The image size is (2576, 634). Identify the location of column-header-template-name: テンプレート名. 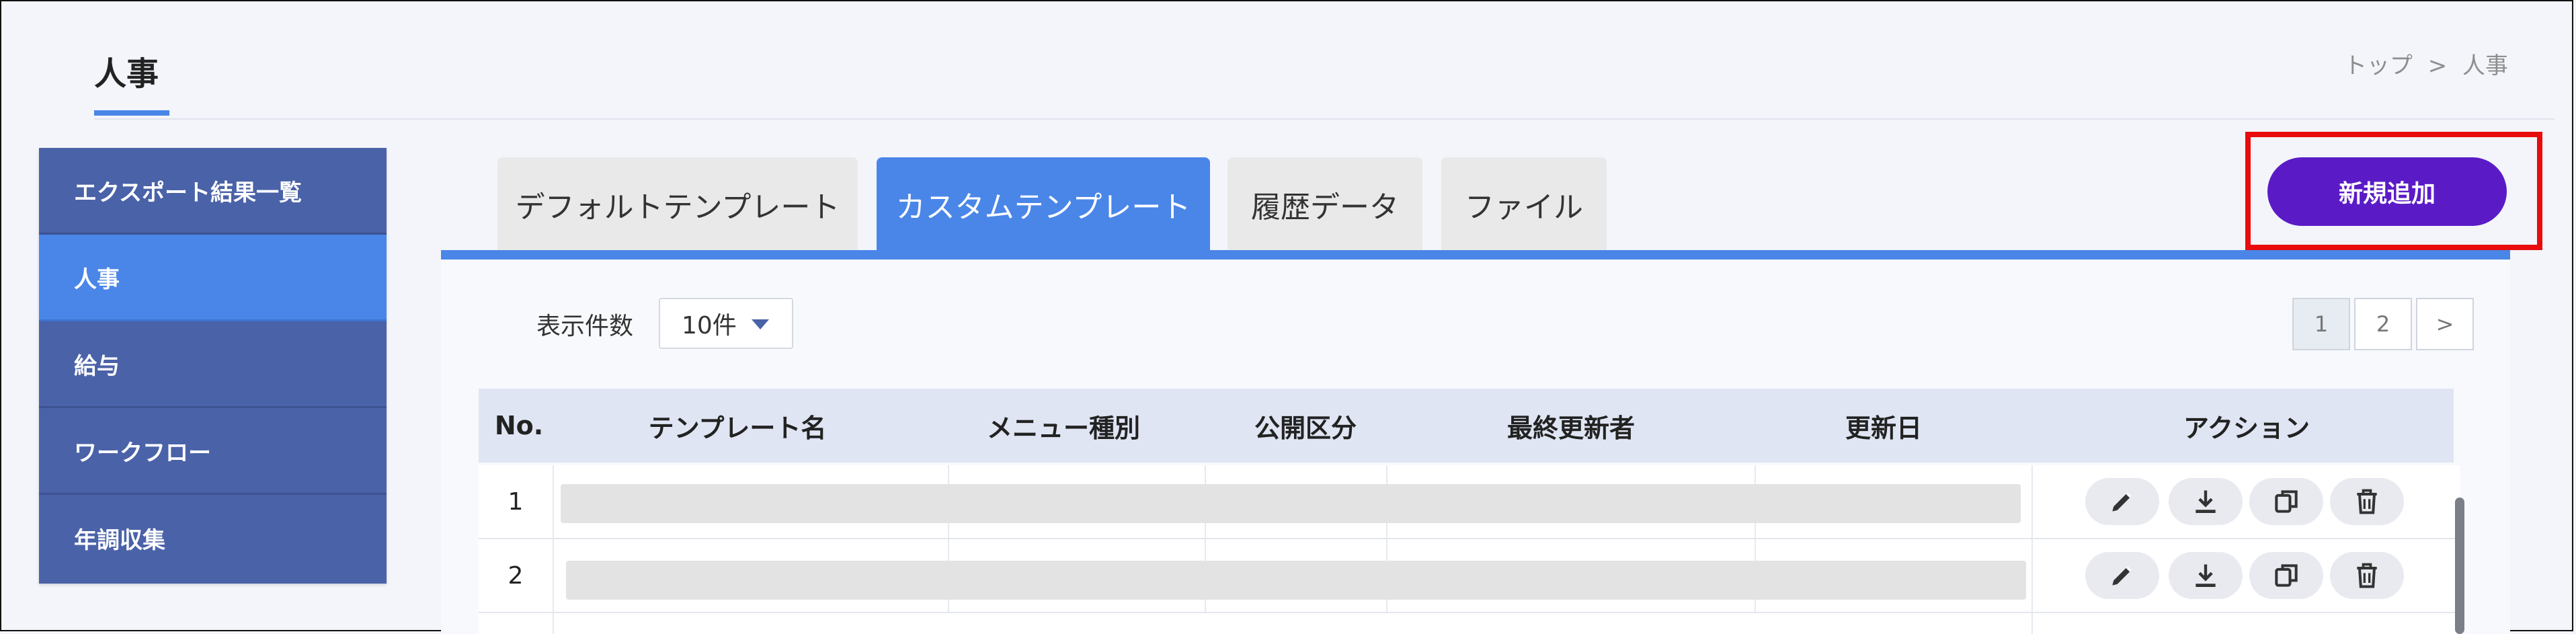
(737, 428).